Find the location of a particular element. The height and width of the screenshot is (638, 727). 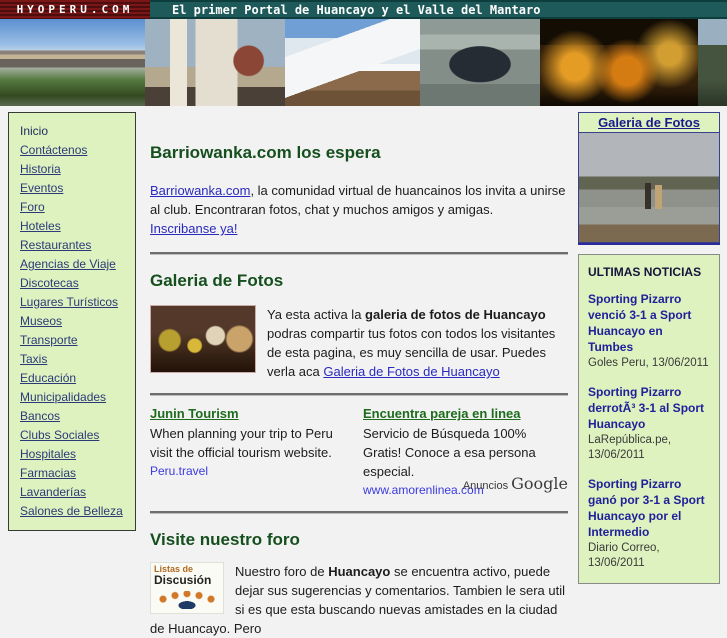

listas-logo-line2: Discusión is located at coordinates (183, 580).